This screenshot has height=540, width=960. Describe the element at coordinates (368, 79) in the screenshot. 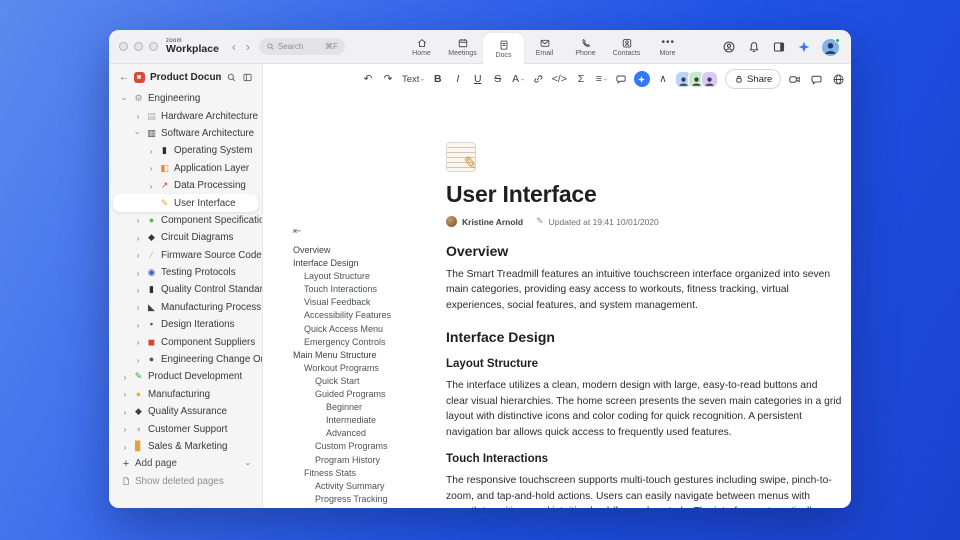

I see `undo-button: ↶` at that location.